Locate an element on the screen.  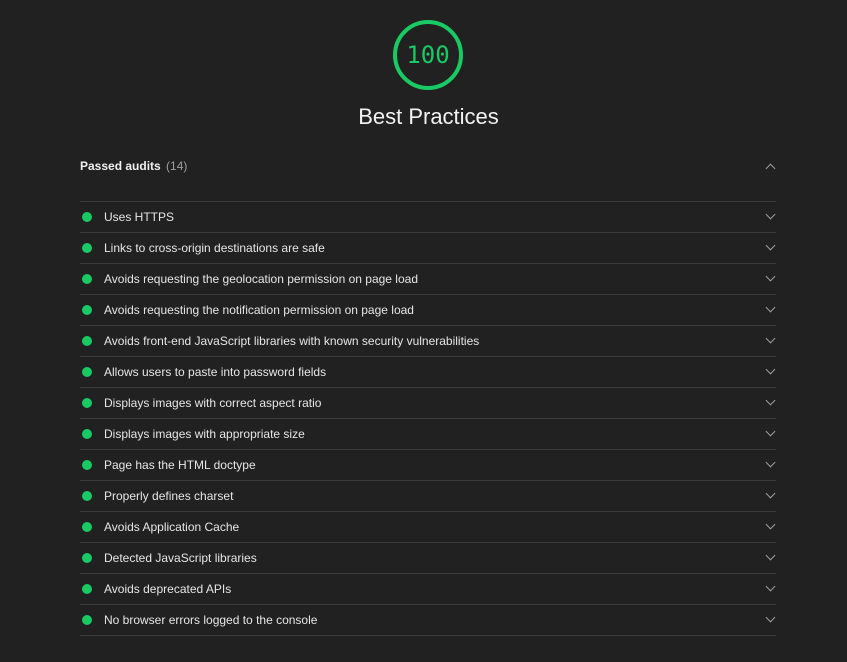
audit-row: Properly defines charset is located at coordinates (428, 496).